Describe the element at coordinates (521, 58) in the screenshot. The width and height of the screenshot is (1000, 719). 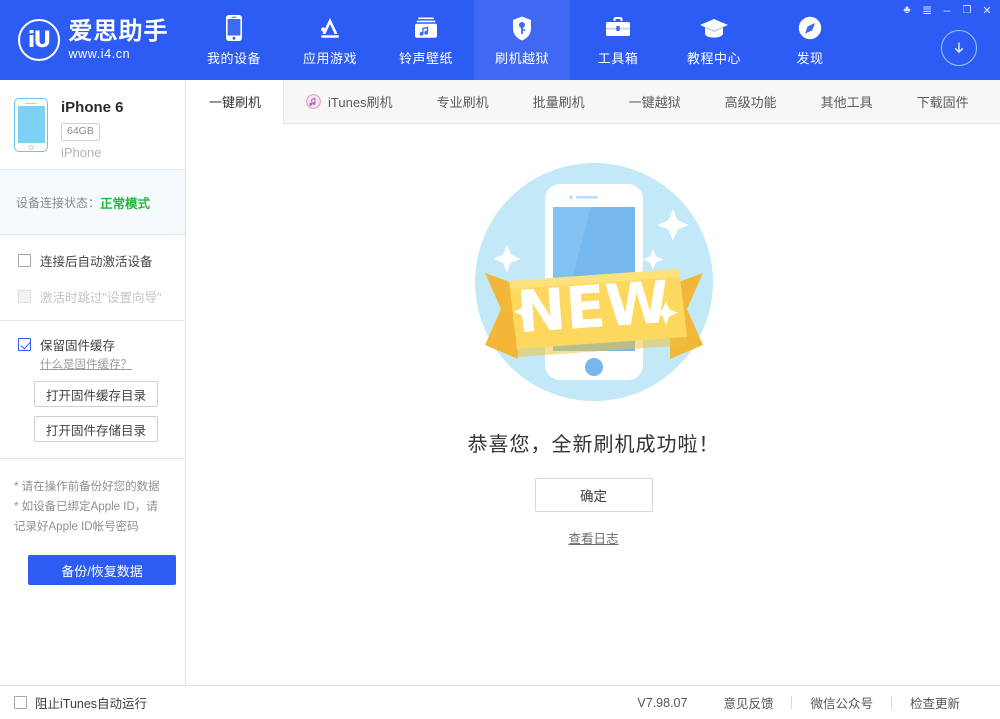
I see `nav-label: 刷机越狱` at that location.